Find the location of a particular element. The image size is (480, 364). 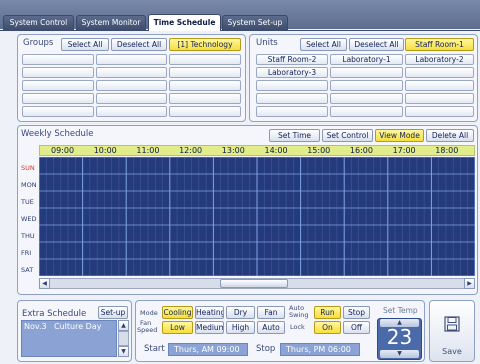

group-technology: [1] Technology is located at coordinates (205, 44).